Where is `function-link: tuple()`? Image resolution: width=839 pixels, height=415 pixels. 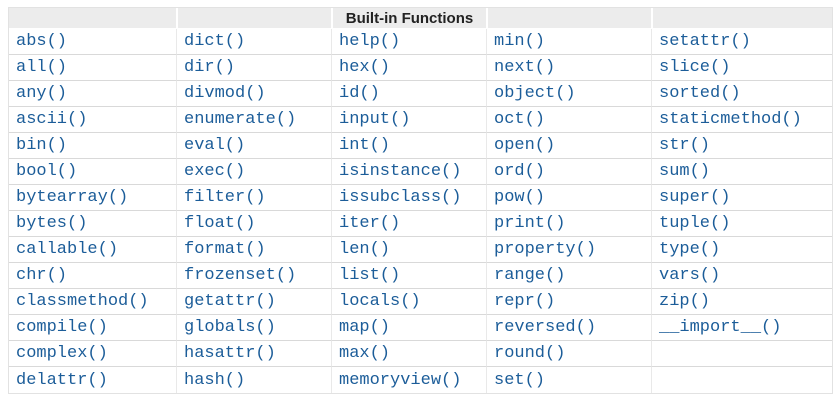
function-link: tuple() is located at coordinates (694, 223).